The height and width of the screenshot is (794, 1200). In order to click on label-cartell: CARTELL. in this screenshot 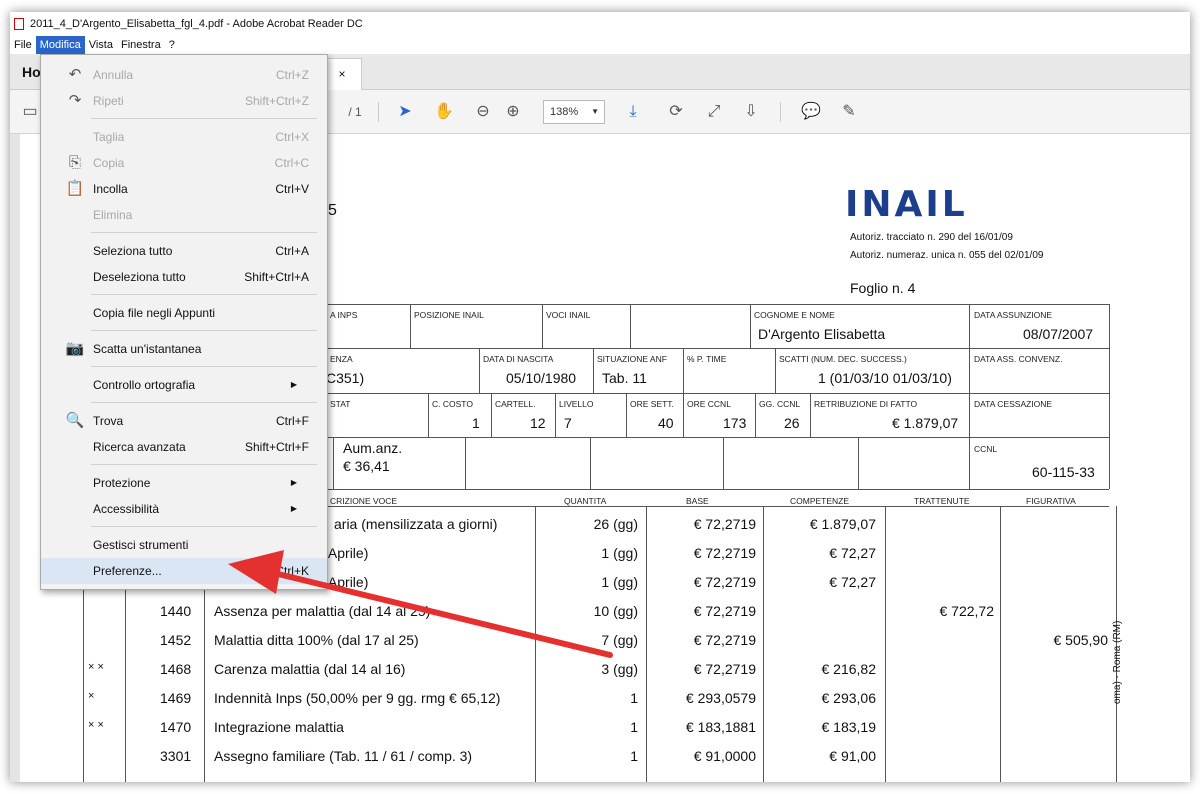, I will do `click(515, 404)`.